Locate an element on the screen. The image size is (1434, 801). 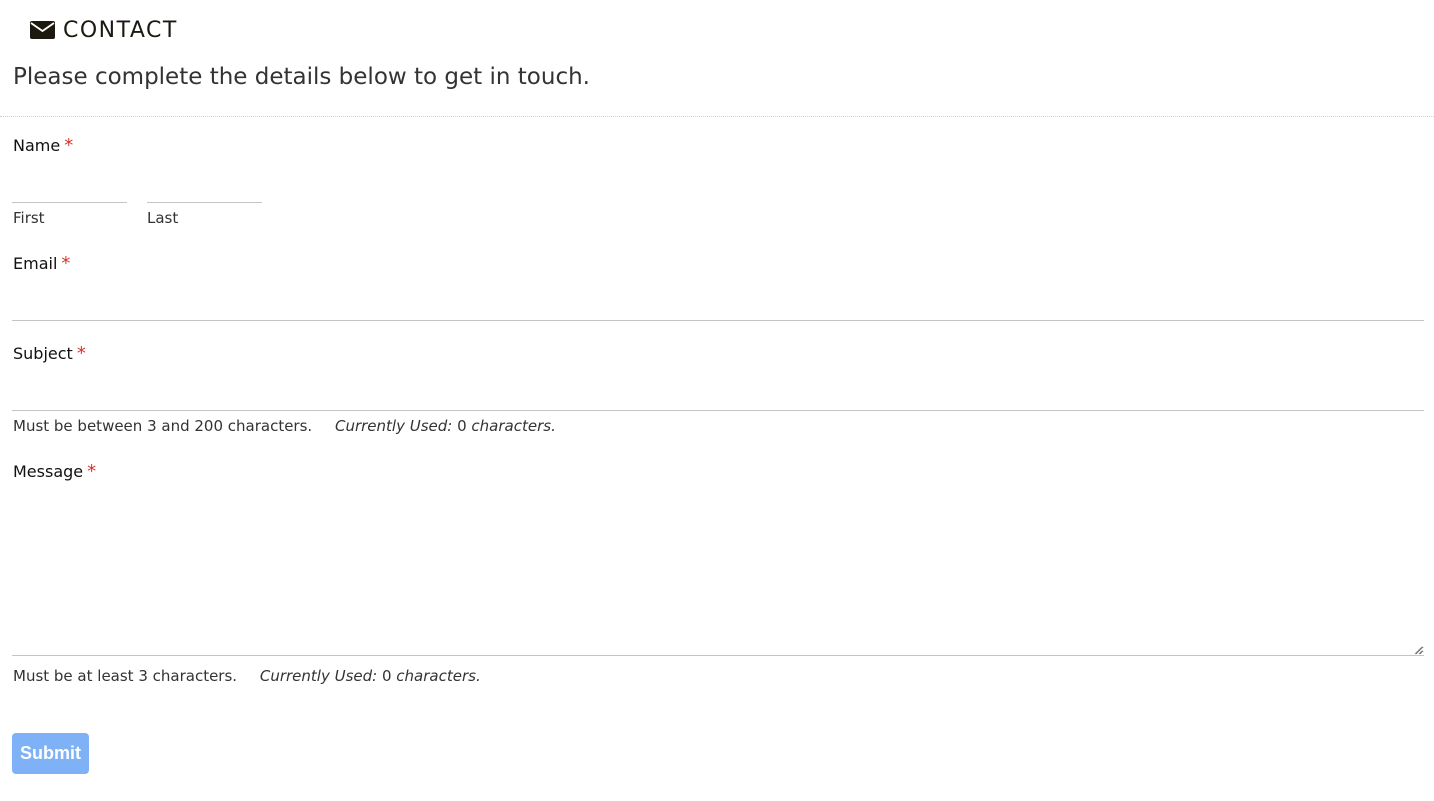
email-label: Email * is located at coordinates (41, 263).